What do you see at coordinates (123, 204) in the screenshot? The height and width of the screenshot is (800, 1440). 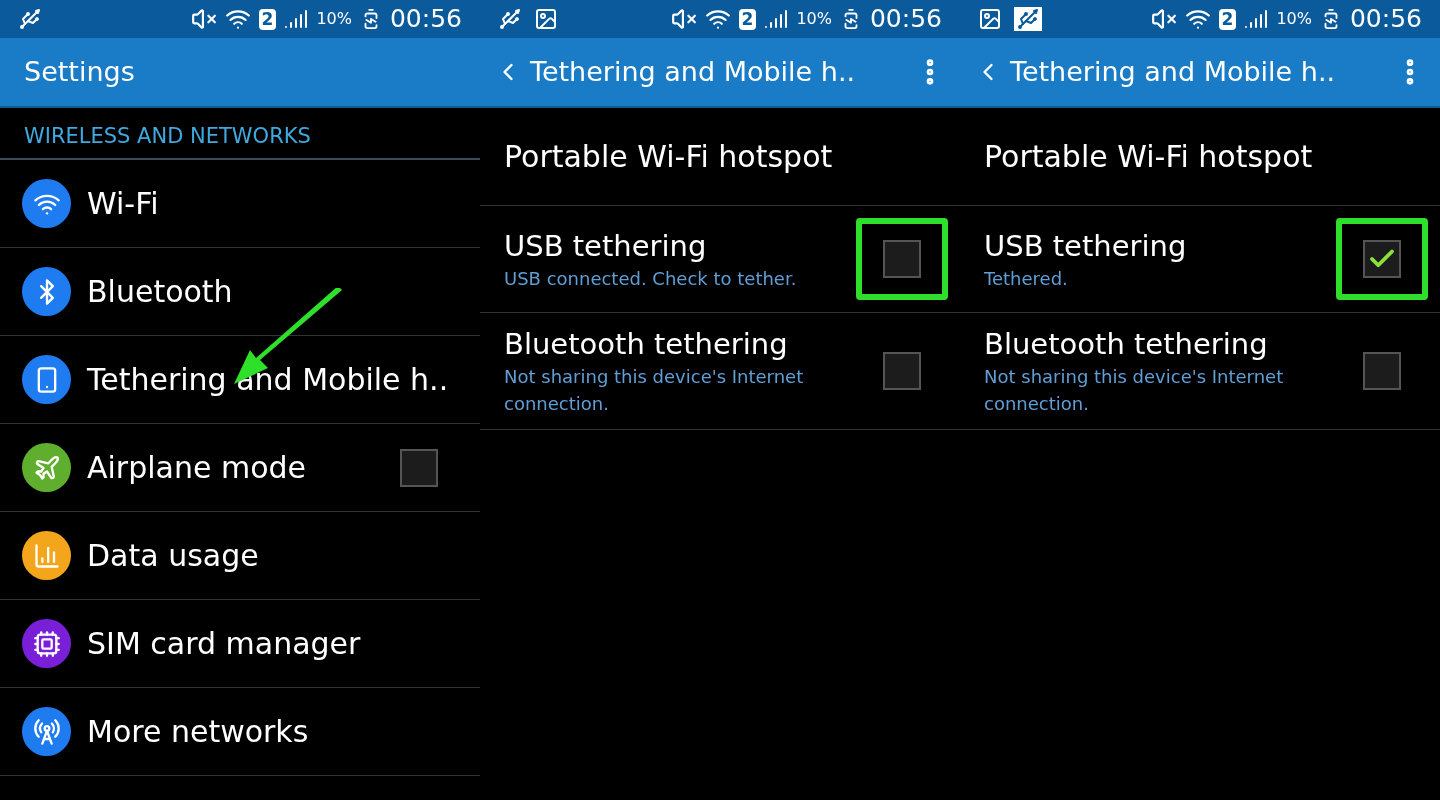 I see `item-title: Wi-Fi` at bounding box center [123, 204].